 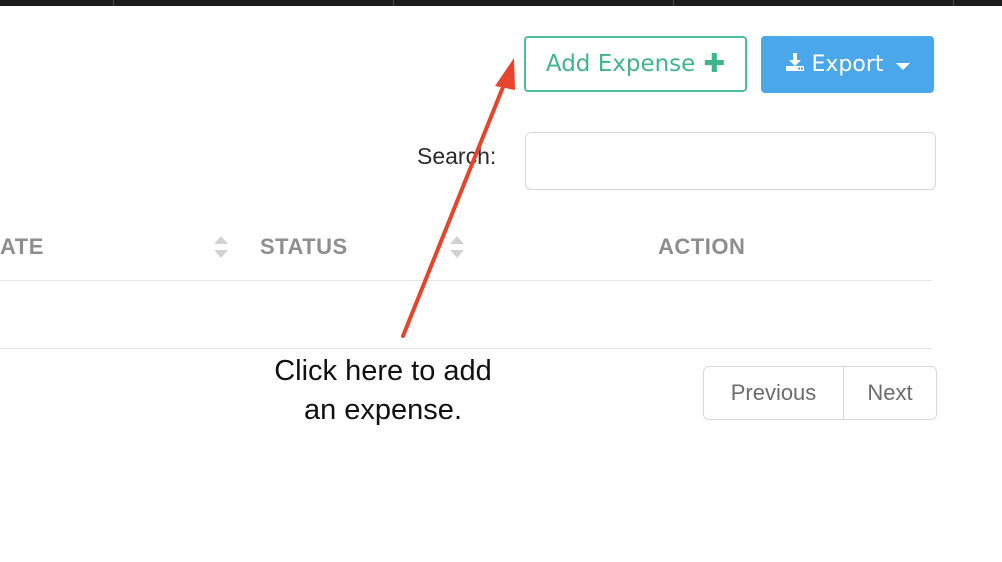 I want to click on add-expense-label: Add Expense, so click(x=620, y=64).